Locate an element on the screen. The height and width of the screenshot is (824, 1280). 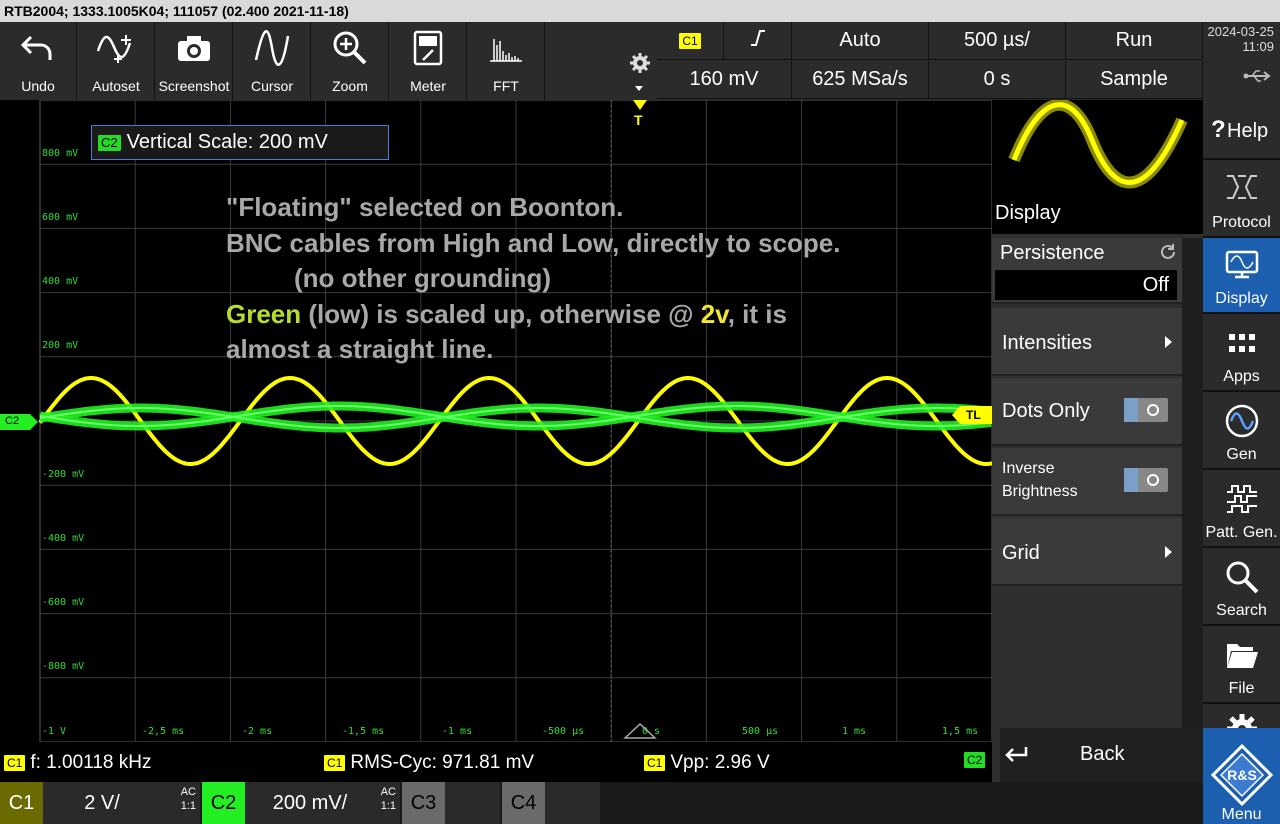
trigger-level: 160 mV is located at coordinates (724, 80).